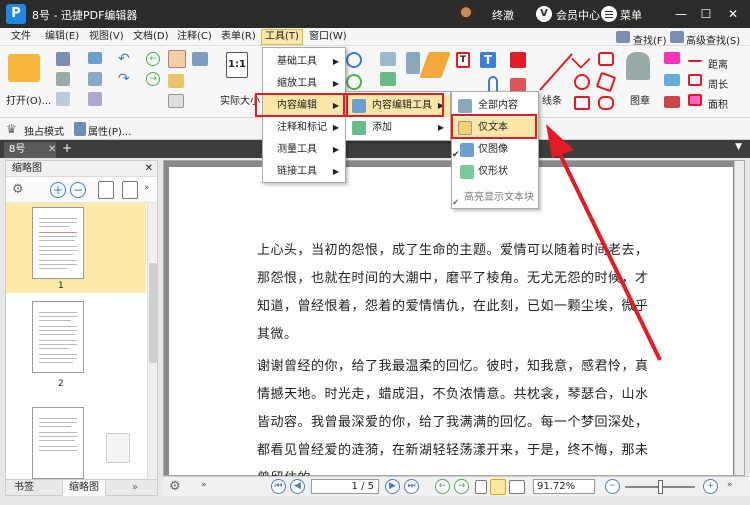 This screenshot has width=750, height=505. Describe the element at coordinates (556, 72) in the screenshot. I see `line-tool-icon` at that location.